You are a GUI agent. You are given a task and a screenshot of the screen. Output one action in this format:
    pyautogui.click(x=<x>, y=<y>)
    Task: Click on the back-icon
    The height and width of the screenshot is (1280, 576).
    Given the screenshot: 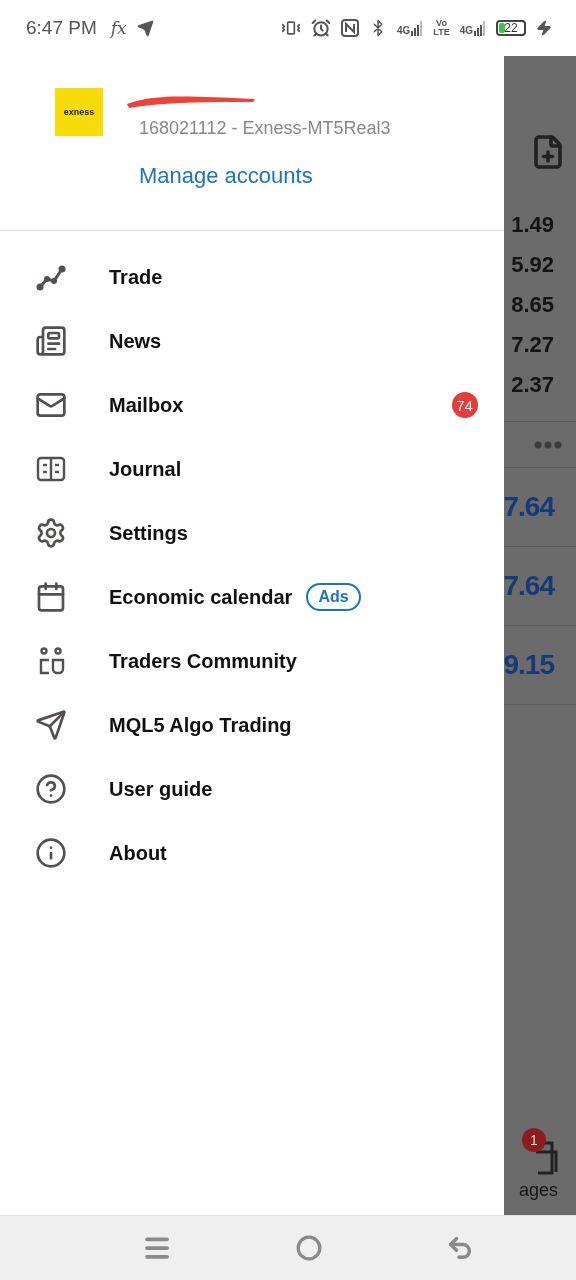 What is the action you would take?
    pyautogui.click(x=460, y=1248)
    